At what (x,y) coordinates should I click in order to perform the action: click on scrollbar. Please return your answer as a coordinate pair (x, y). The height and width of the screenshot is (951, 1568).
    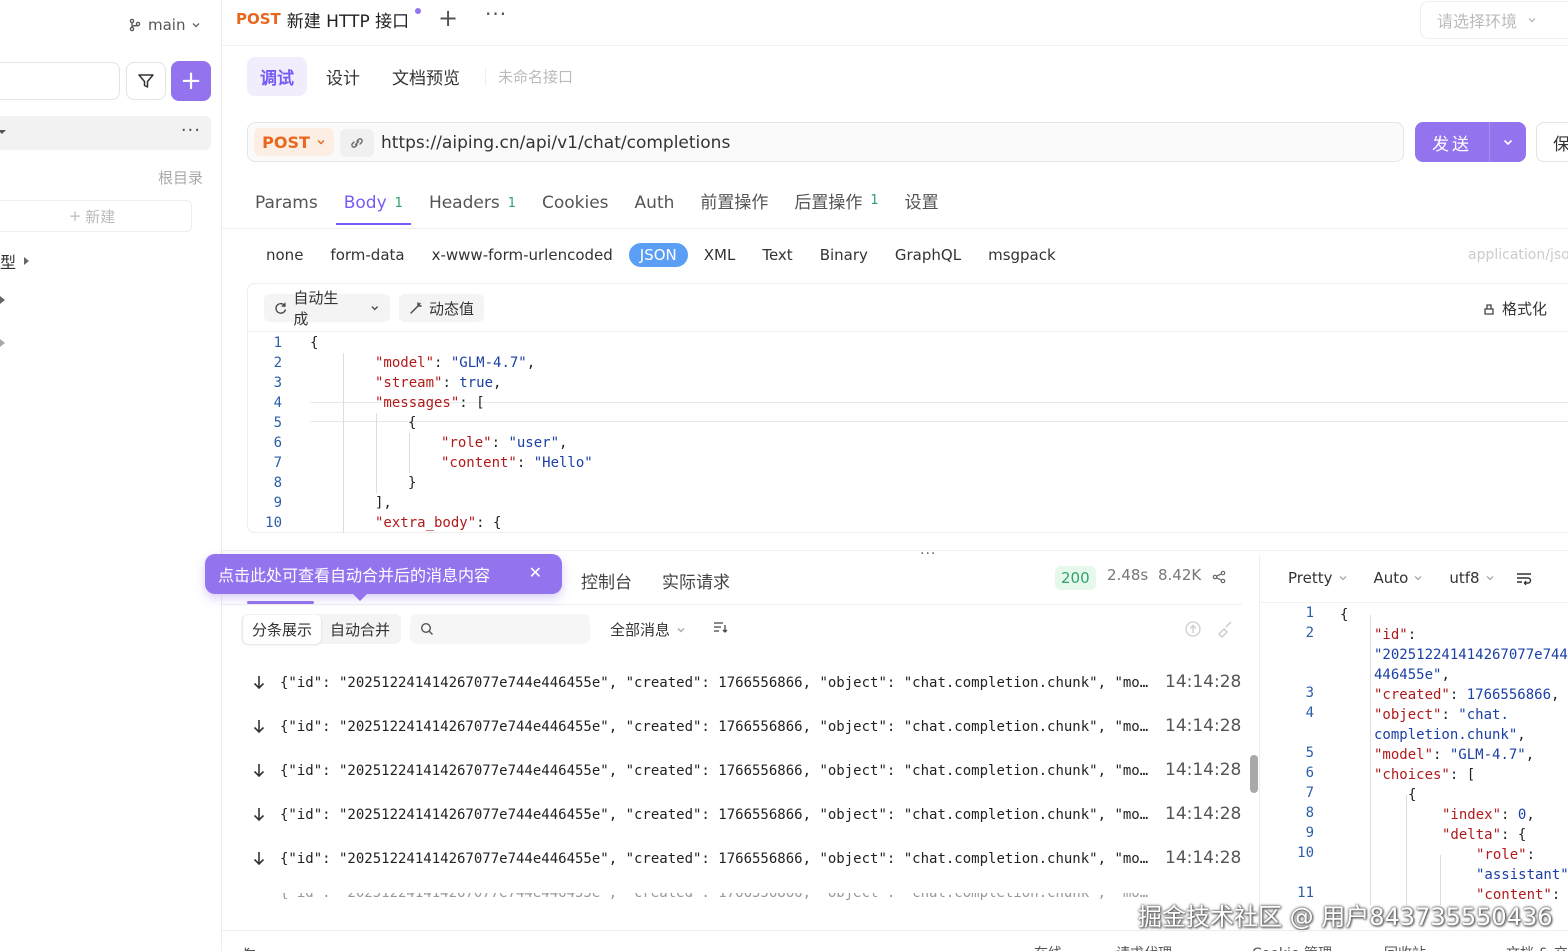
    Looking at the image, I should click on (1254, 774).